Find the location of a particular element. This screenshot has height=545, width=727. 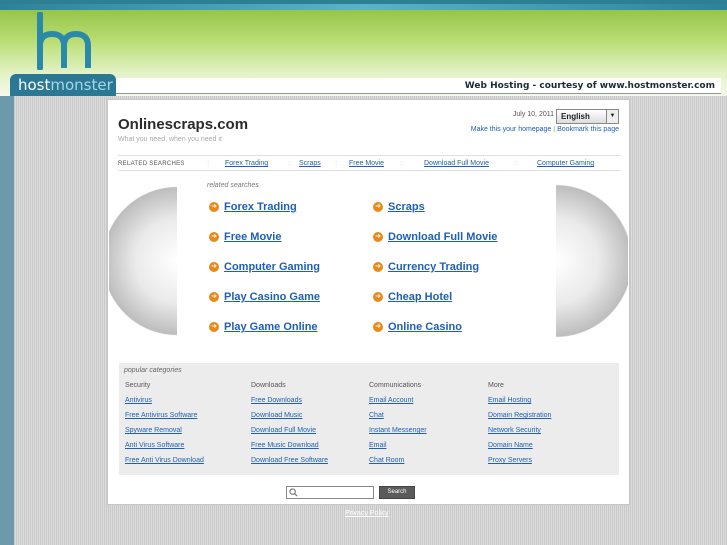

left-strip is located at coordinates (7, 320).